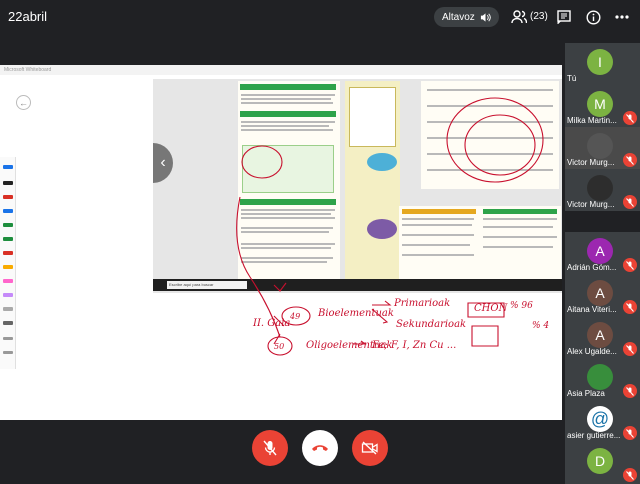 The image size is (640, 484). Describe the element at coordinates (572, 78) in the screenshot. I see `participant-name: Tú` at that location.